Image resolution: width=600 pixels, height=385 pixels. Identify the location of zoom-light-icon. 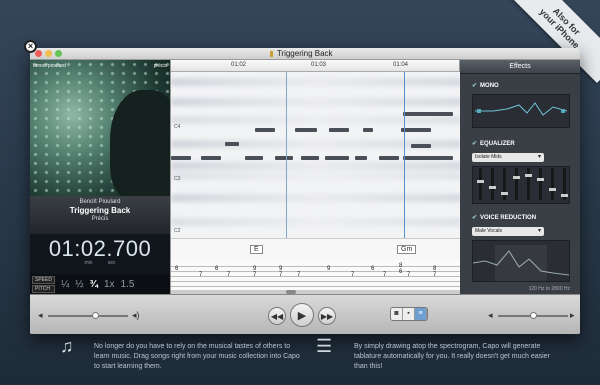
(58, 53).